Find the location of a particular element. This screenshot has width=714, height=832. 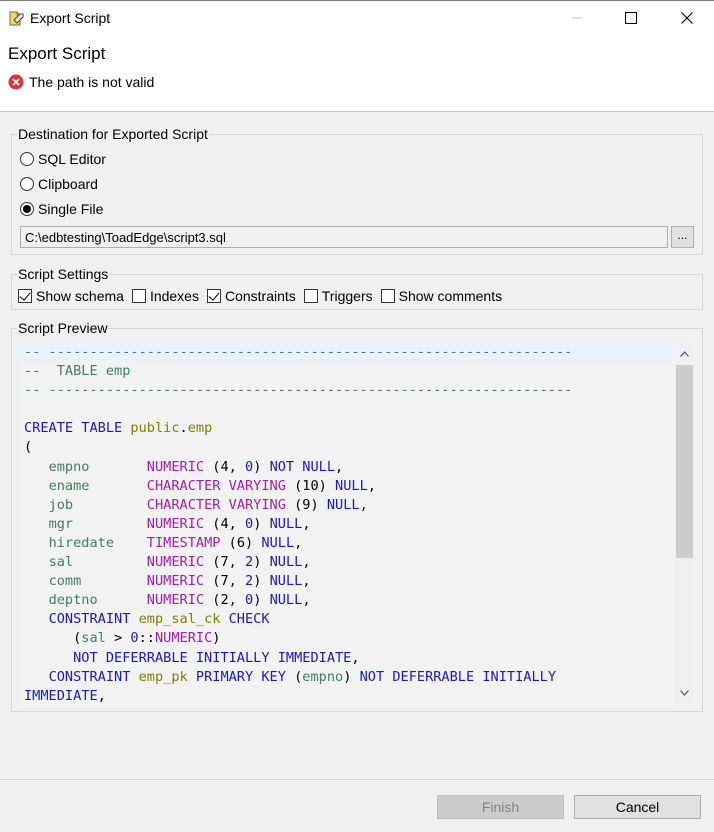

dialog-header: Export Script The path is not valid is located at coordinates (357, 73).